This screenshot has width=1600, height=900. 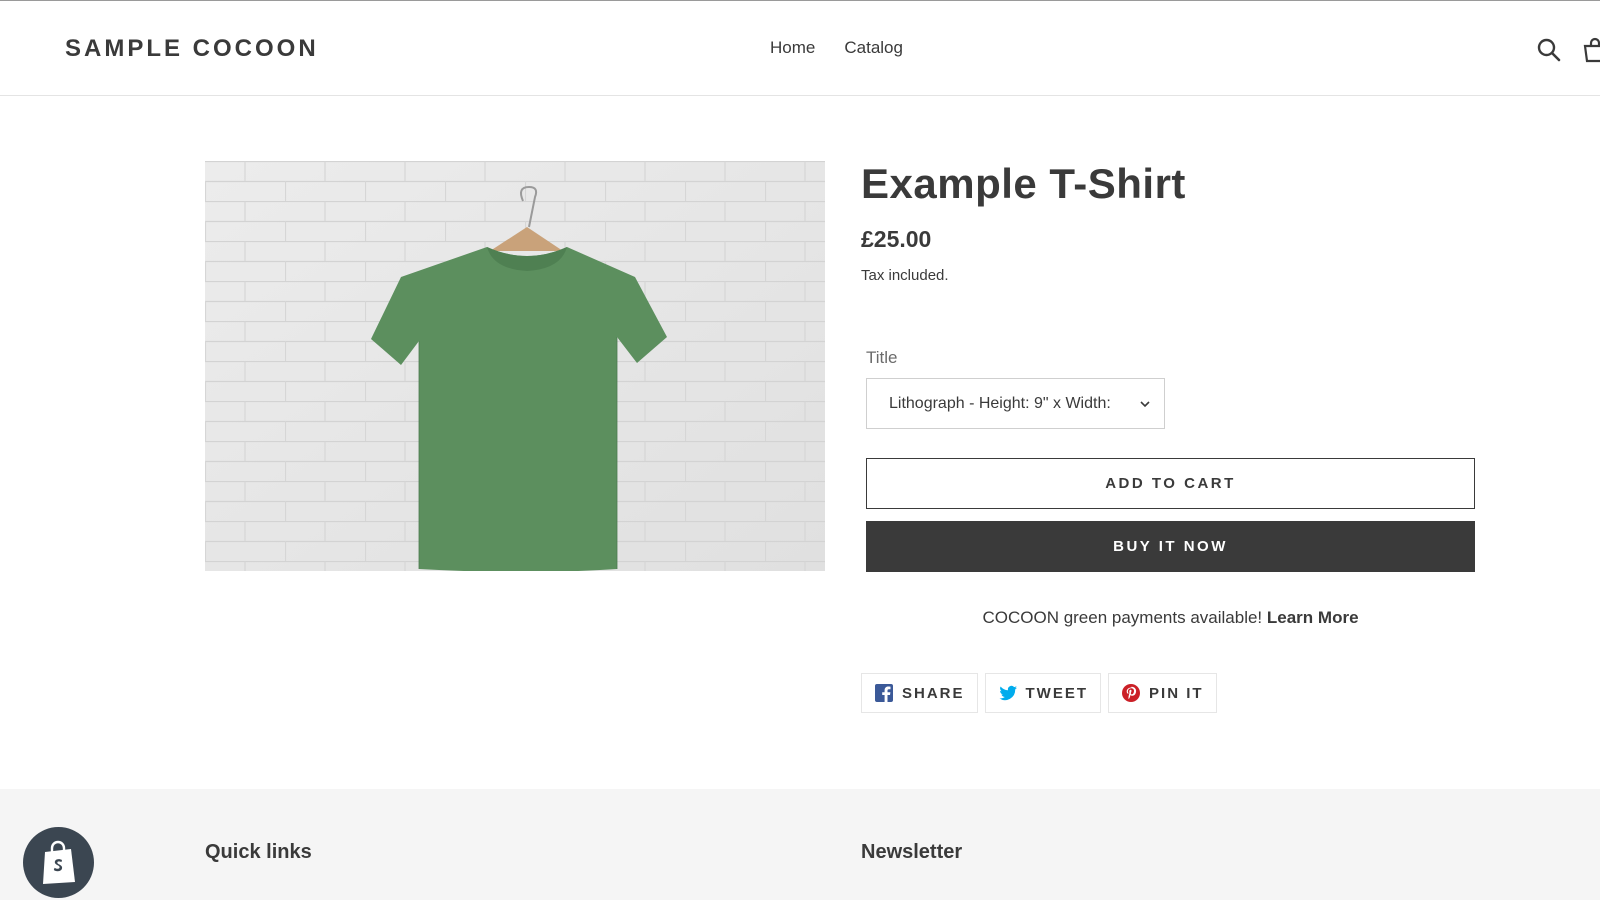 I want to click on shopify-badge, so click(x=58, y=862).